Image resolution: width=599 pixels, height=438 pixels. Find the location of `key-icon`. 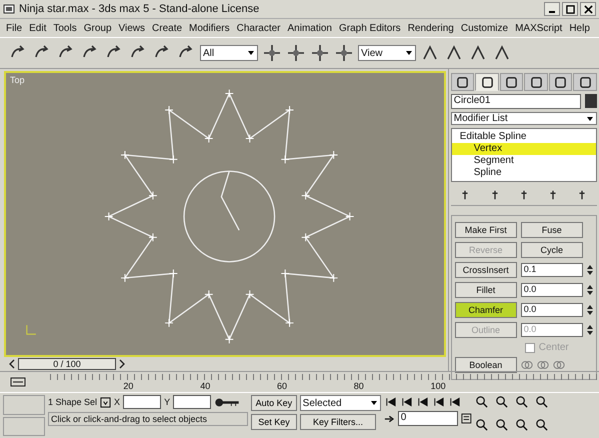

key-icon is located at coordinates (227, 402).